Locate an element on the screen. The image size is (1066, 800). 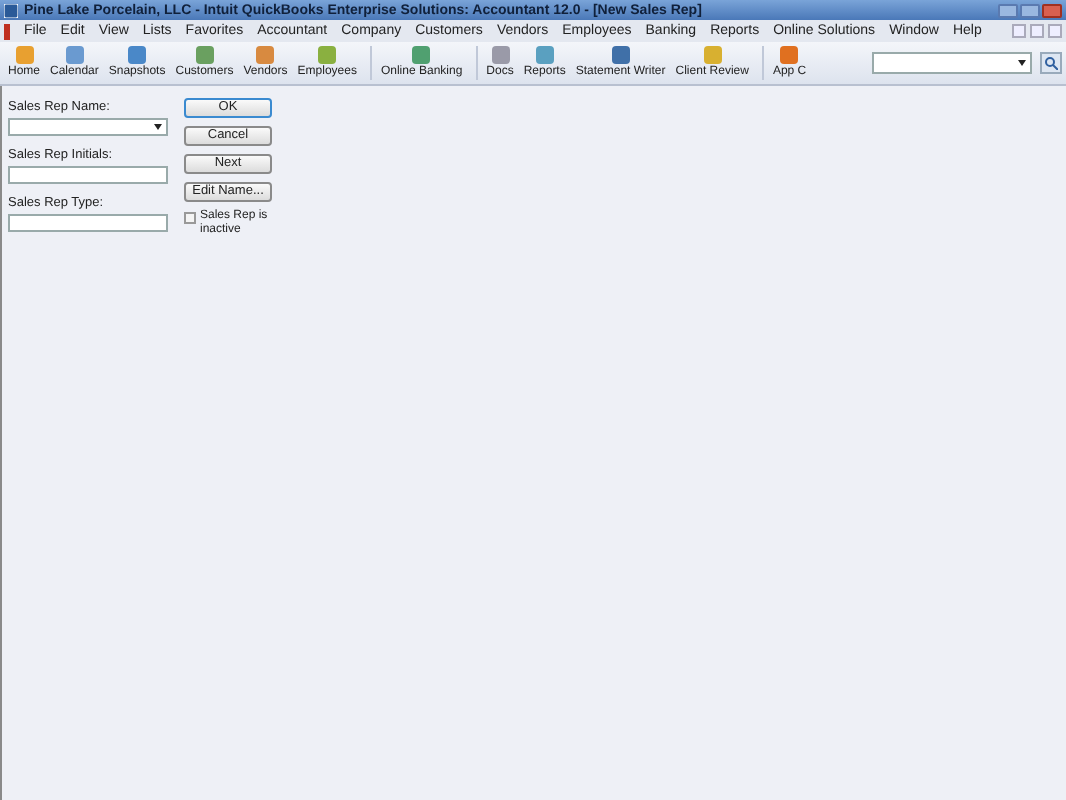
app-menu-icon is located at coordinates (7, 31).